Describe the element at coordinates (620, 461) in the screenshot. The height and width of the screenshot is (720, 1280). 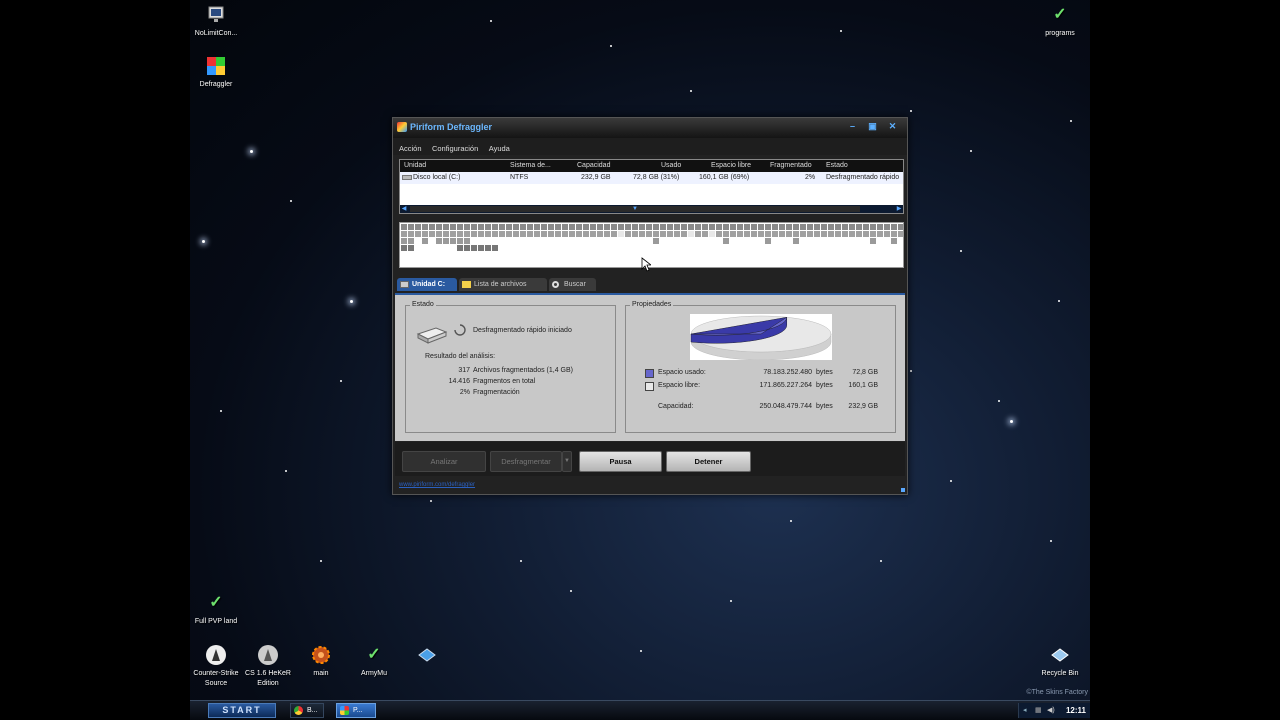
I see `pausa-button: Pausa` at that location.